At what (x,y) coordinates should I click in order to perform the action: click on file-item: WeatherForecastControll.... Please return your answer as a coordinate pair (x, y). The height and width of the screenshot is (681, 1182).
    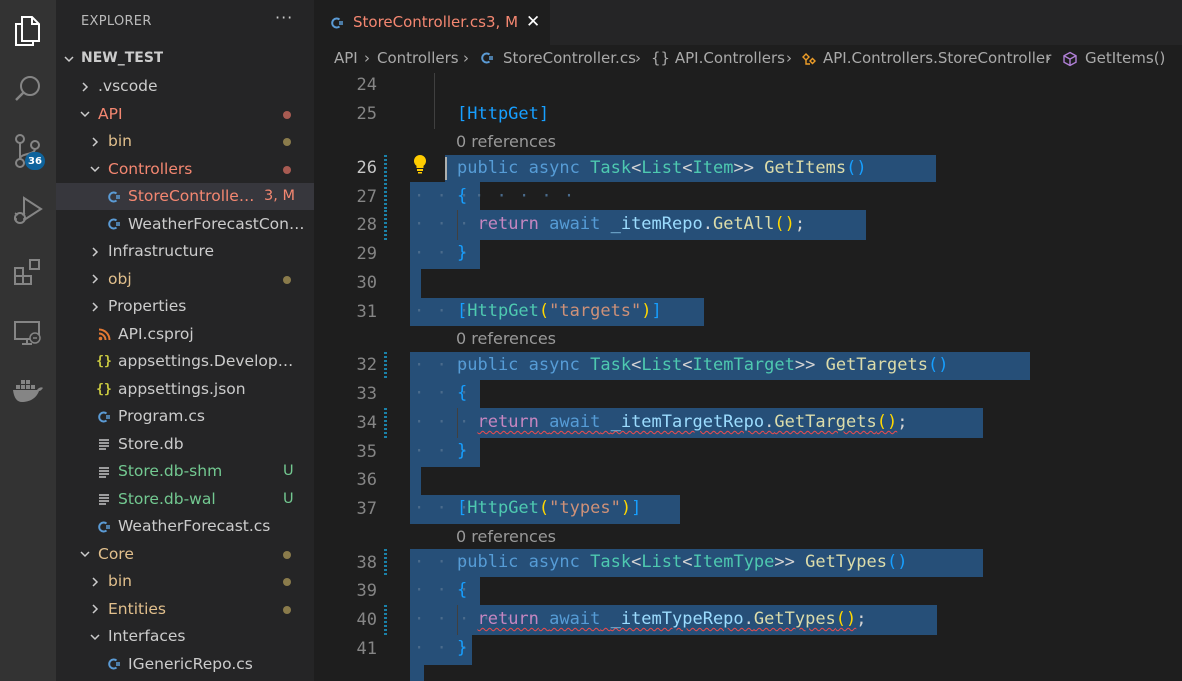
    Looking at the image, I should click on (185, 224).